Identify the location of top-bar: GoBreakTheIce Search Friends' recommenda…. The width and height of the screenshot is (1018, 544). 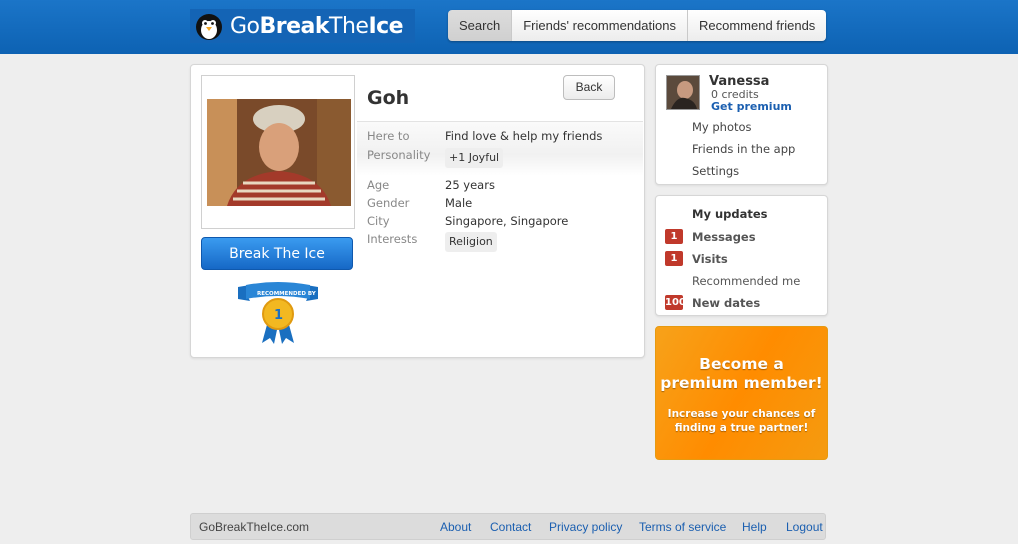
(509, 27).